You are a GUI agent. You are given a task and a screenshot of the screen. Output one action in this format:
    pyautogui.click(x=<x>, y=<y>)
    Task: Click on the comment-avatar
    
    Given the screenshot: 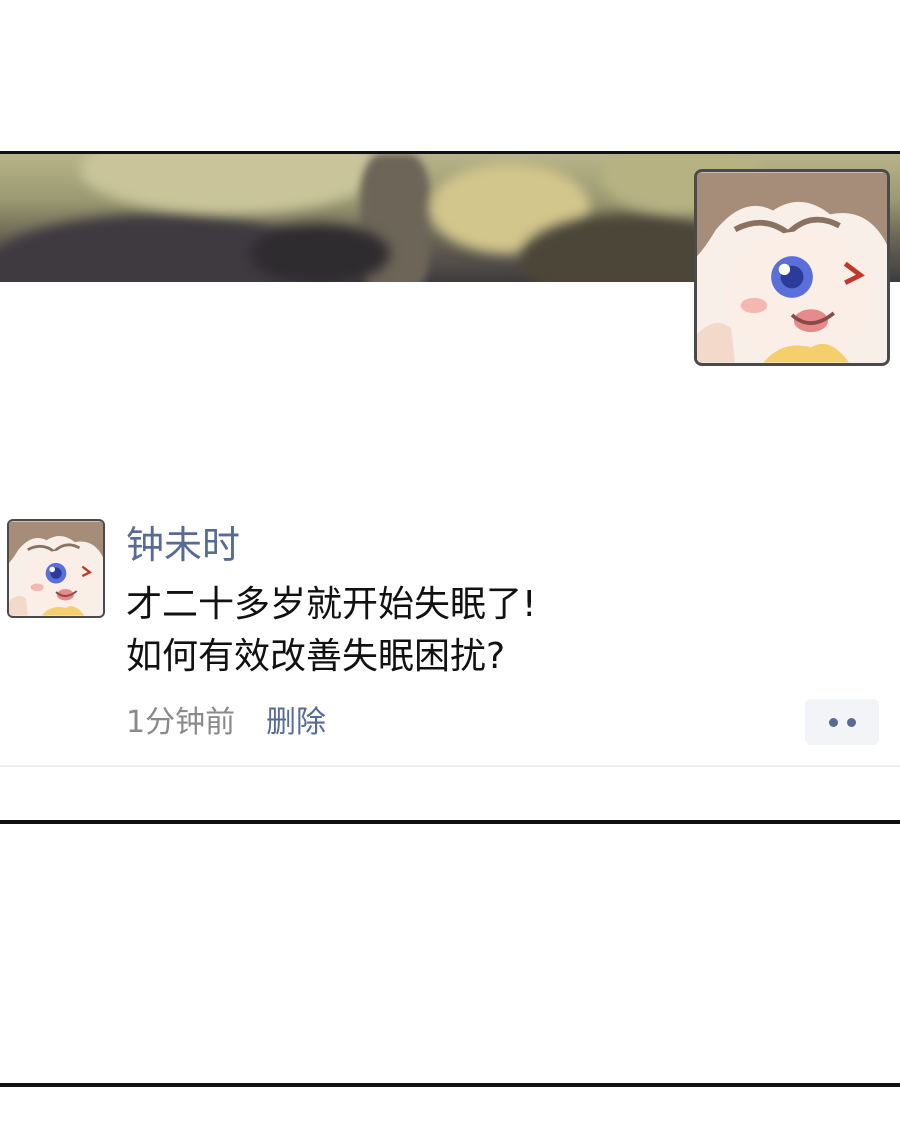 What is the action you would take?
    pyautogui.click(x=56, y=568)
    